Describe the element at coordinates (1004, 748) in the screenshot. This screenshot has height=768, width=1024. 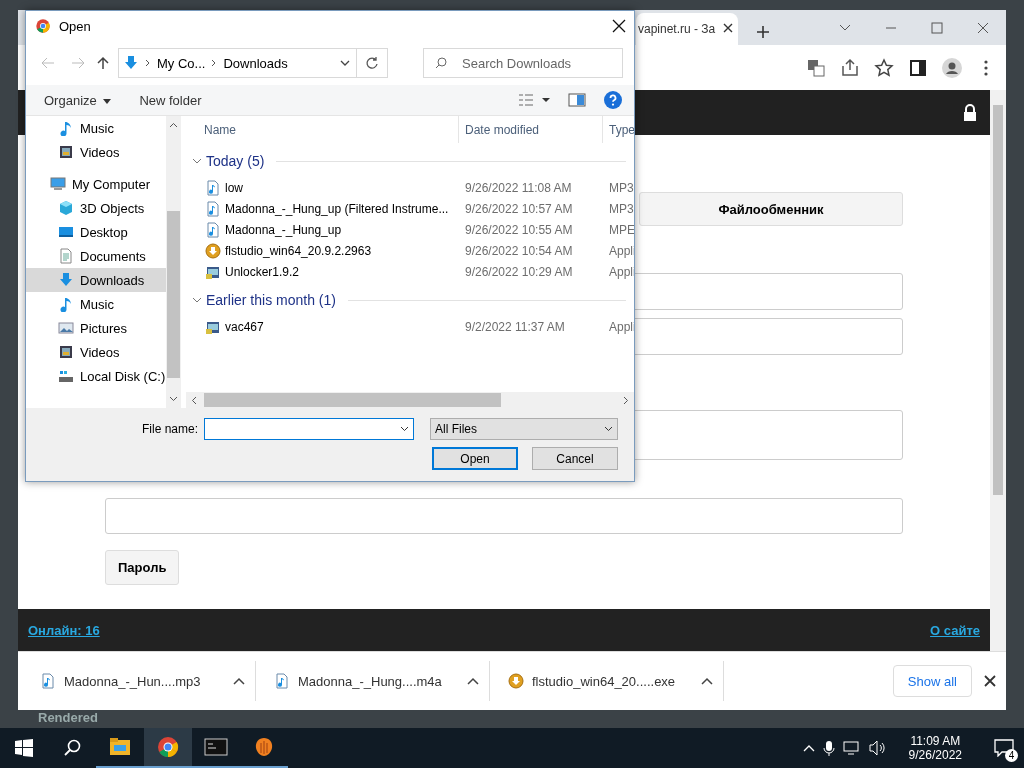
I see `notification-icon` at that location.